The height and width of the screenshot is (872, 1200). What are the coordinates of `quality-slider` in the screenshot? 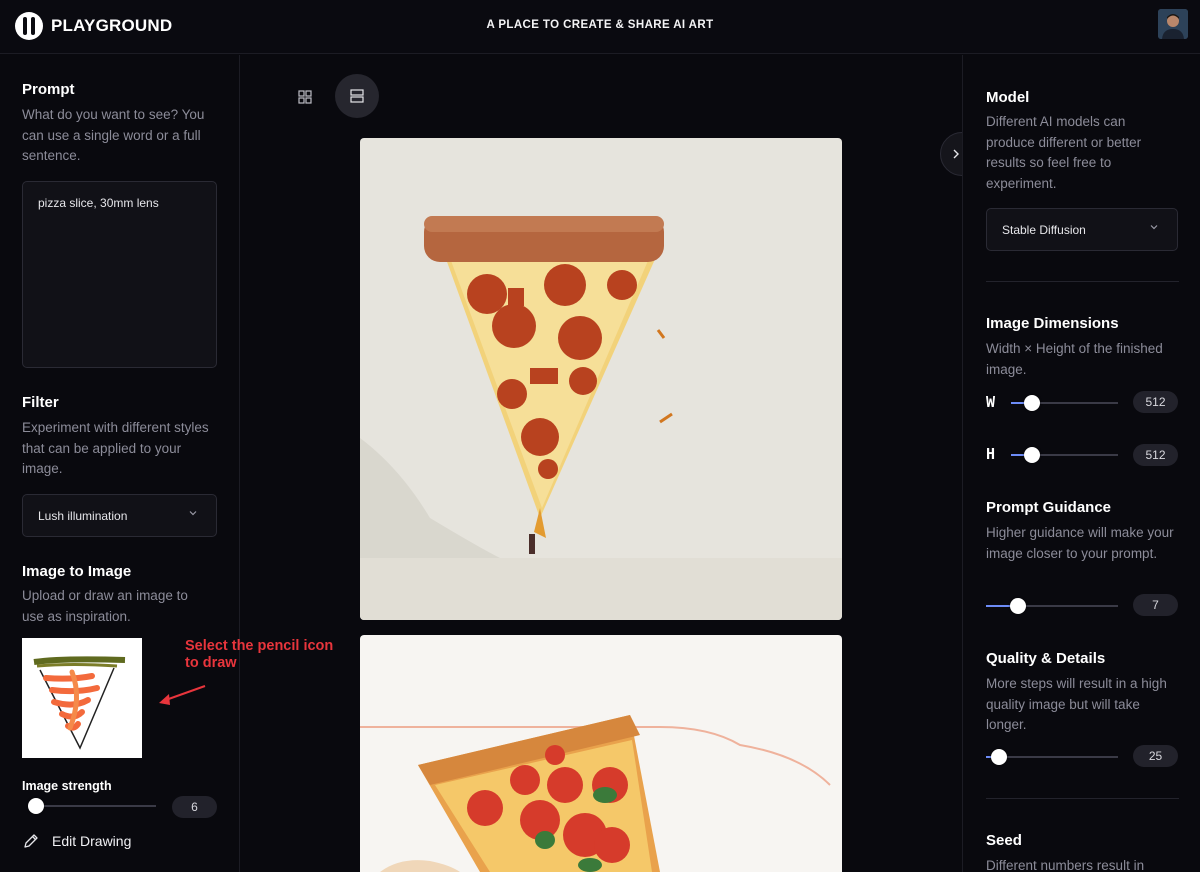 It's located at (1052, 757).